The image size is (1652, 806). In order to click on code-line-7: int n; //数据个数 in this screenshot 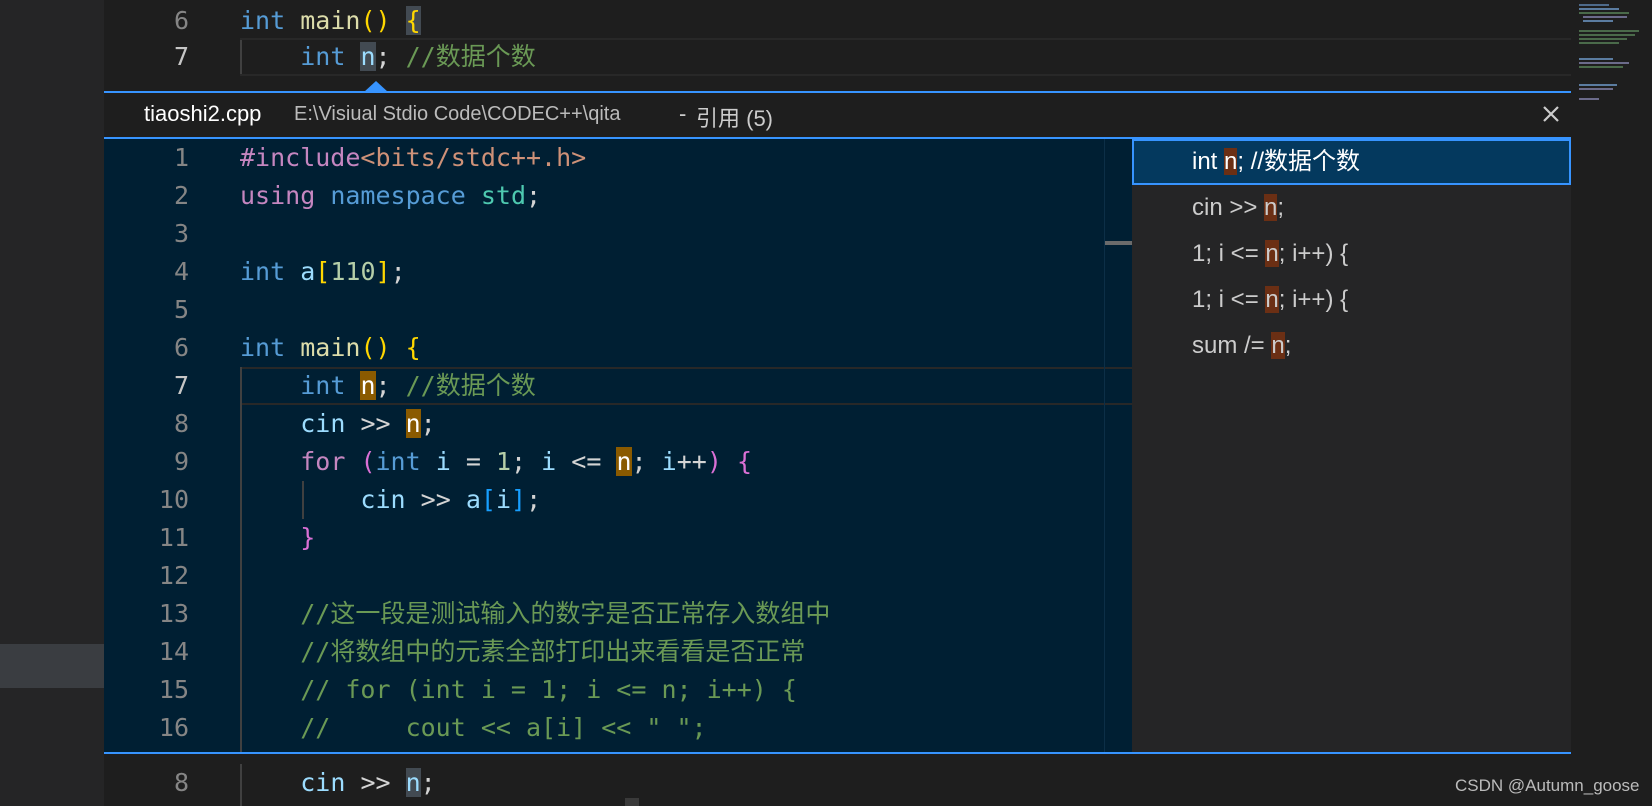, I will do `click(388, 57)`.